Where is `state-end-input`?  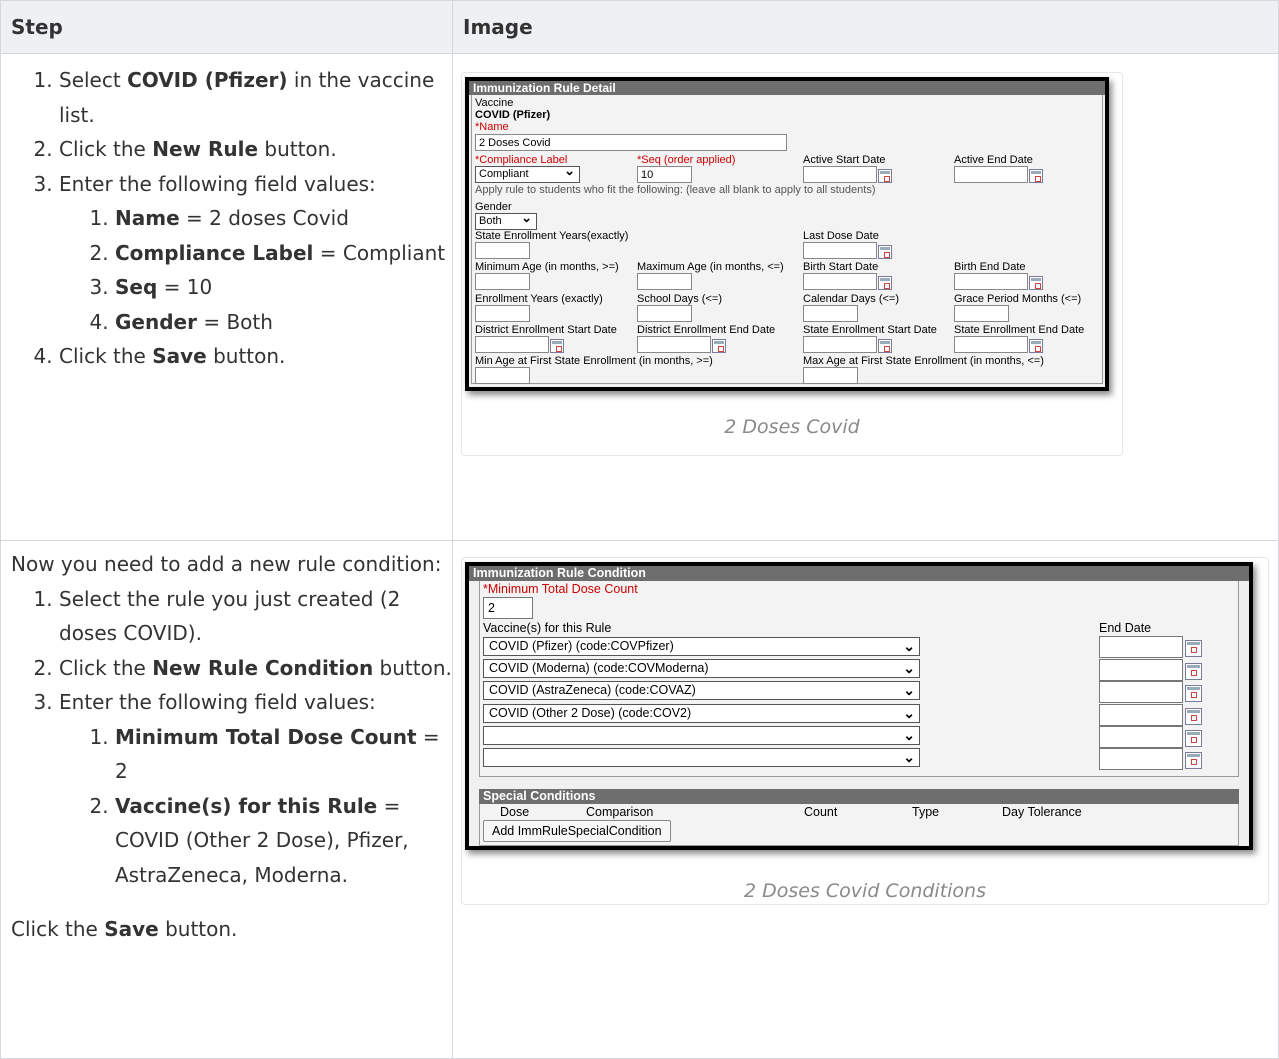
state-end-input is located at coordinates (991, 344).